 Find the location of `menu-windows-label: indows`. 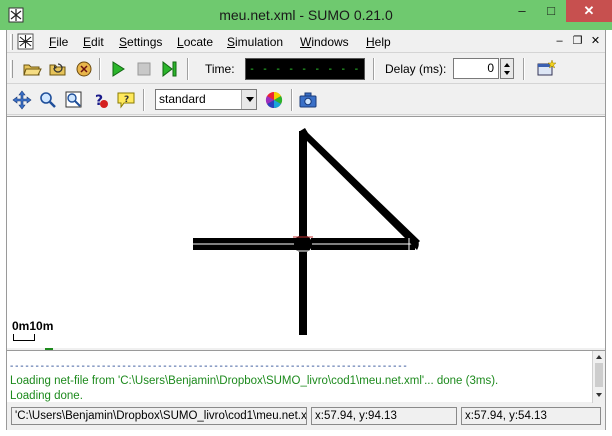

menu-windows-label: indows is located at coordinates (330, 42).